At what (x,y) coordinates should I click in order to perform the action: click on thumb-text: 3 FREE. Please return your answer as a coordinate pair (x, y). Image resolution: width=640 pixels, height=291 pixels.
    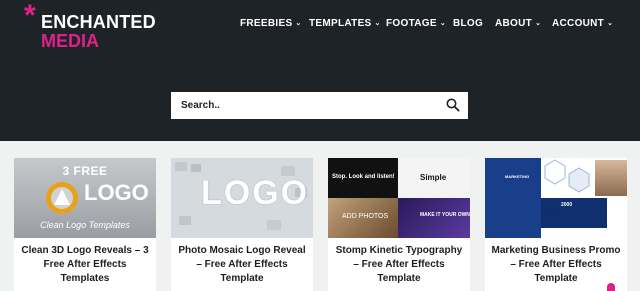
    Looking at the image, I should click on (85, 171).